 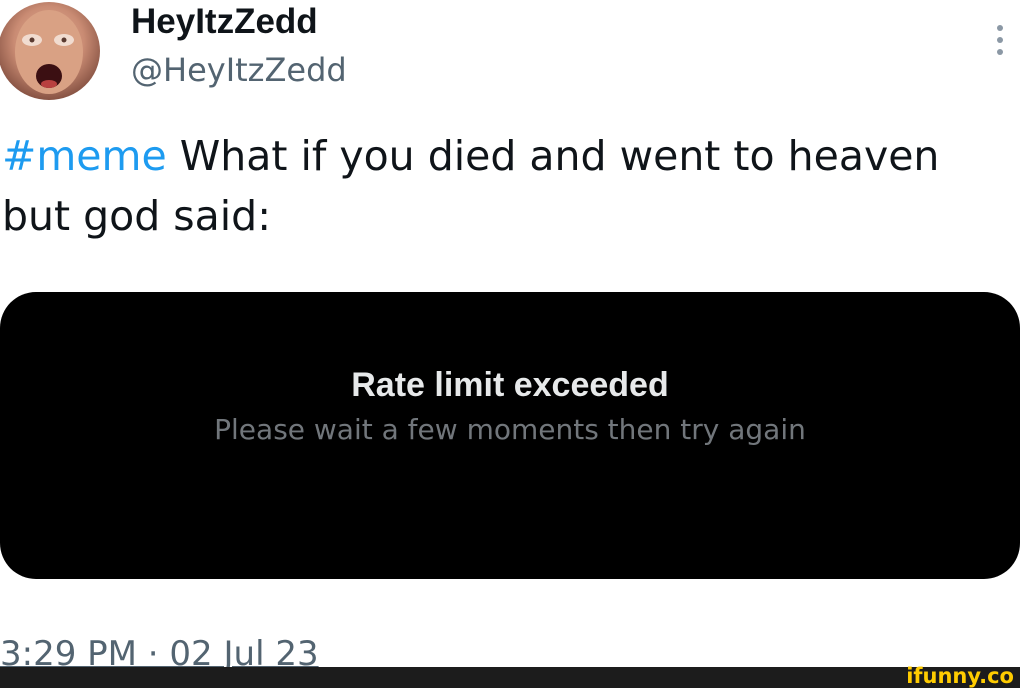 I want to click on author-display-name: HeyItzZedd, so click(x=224, y=22).